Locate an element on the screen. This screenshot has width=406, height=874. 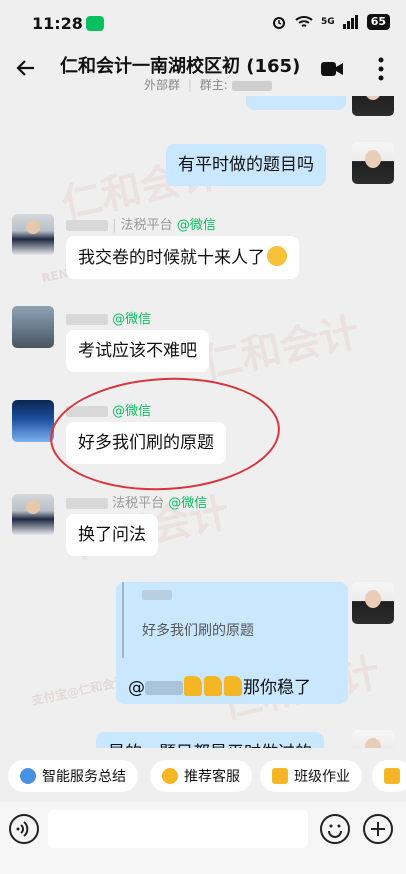
chip-more is located at coordinates (389, 776).